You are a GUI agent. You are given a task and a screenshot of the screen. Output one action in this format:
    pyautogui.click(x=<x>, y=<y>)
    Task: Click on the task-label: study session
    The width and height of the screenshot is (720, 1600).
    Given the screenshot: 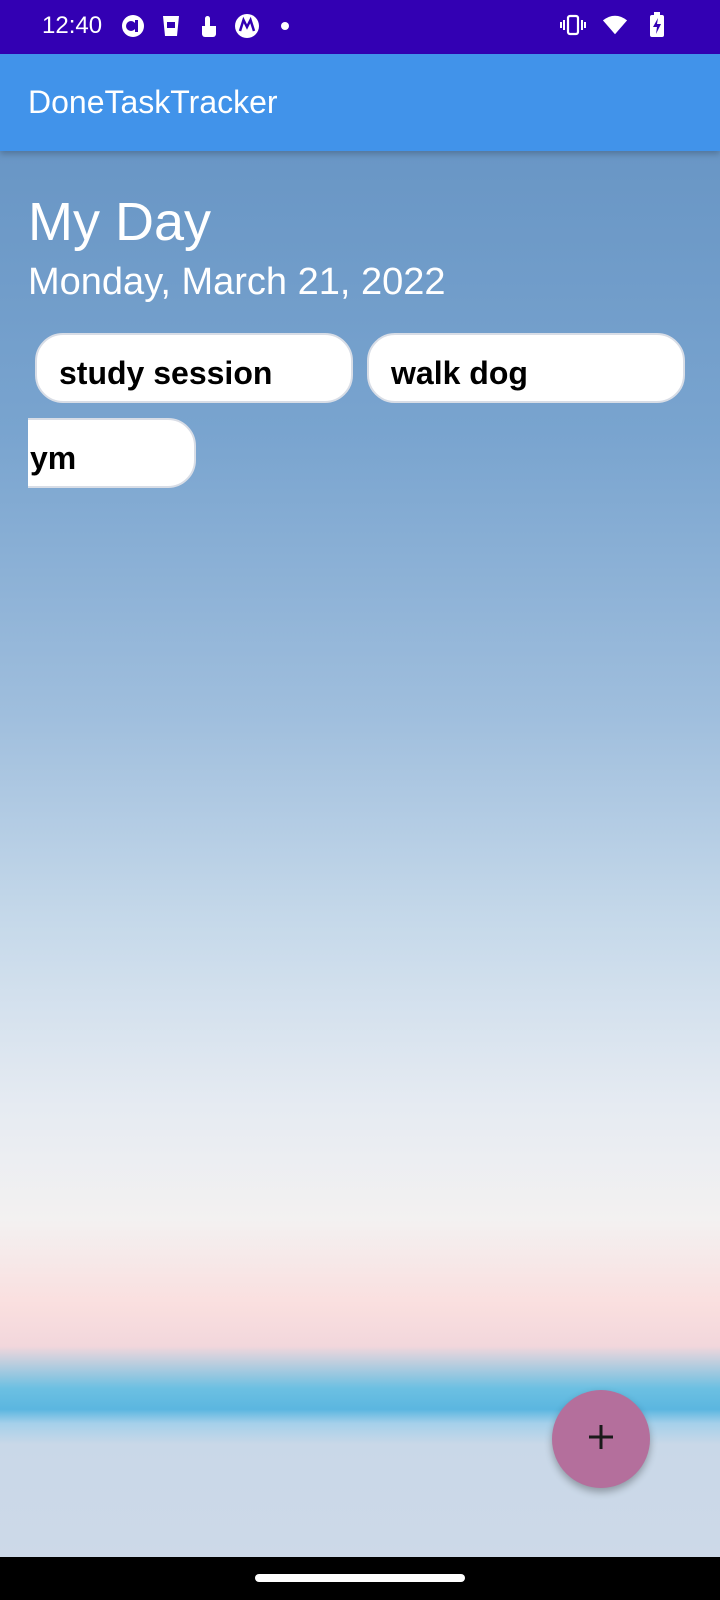 What is the action you would take?
    pyautogui.click(x=166, y=373)
    